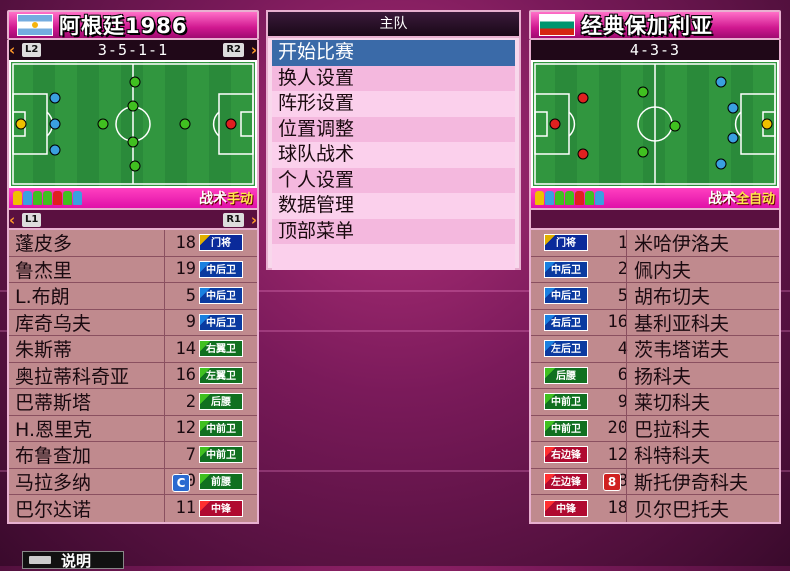 The height and width of the screenshot is (571, 790). Describe the element at coordinates (672, 403) in the screenshot. I see `player-name: 莱切科夫` at that location.